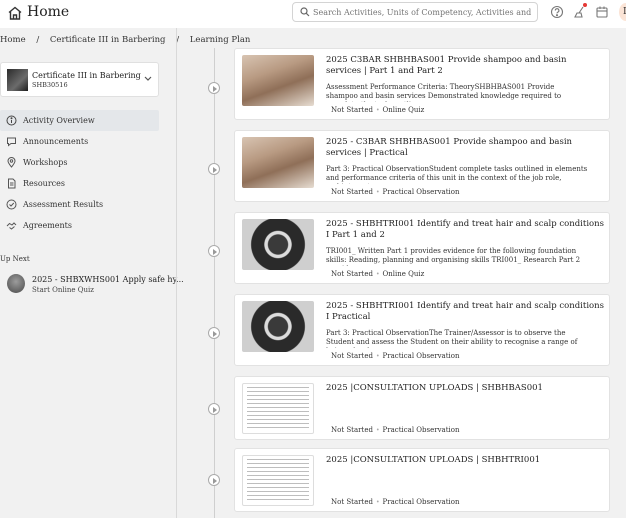  Describe the element at coordinates (79, 183) in the screenshot. I see `sidebar-item-resources: Resources` at that location.